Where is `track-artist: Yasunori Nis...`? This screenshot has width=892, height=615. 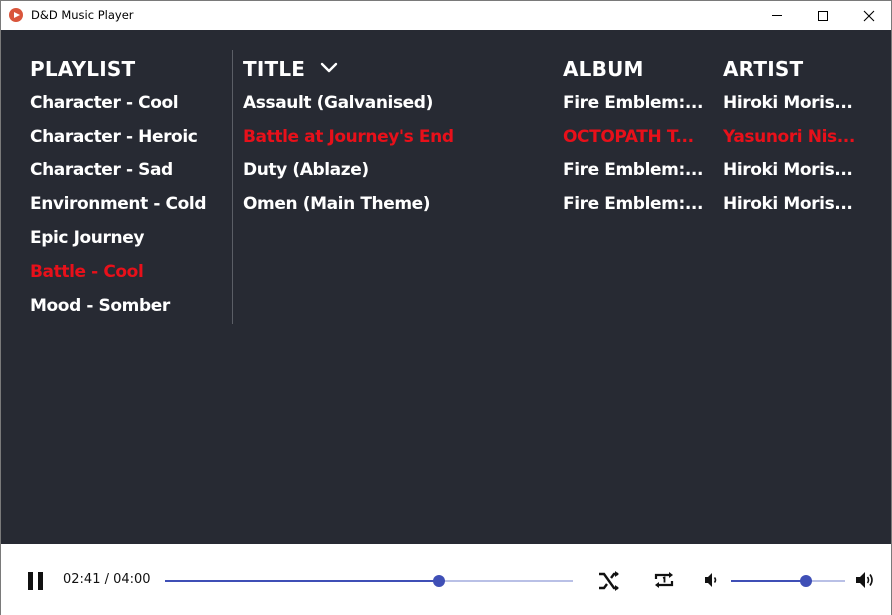 track-artist: Yasunori Nis... is located at coordinates (789, 137).